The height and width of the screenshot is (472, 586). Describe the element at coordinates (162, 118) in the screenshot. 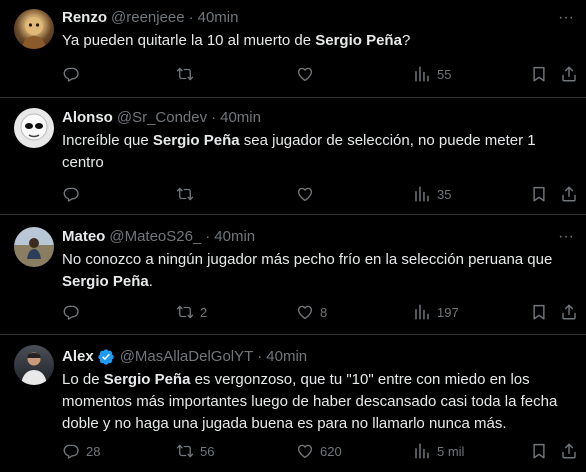

I see `author-handle: @Sr_Condev` at that location.